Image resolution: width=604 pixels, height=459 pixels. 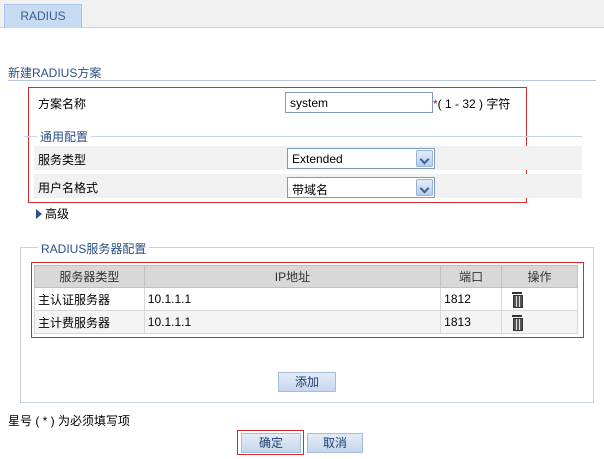 I want to click on column-header-server-type: 服务器类型, so click(x=89, y=276).